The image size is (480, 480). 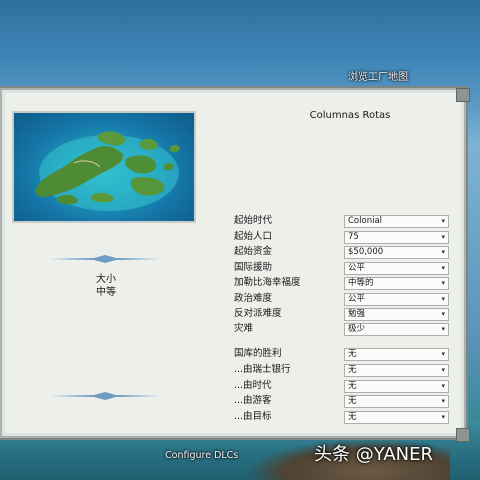 What do you see at coordinates (373, 454) in the screenshot?
I see `watermark-text: 头条 @YANER` at bounding box center [373, 454].